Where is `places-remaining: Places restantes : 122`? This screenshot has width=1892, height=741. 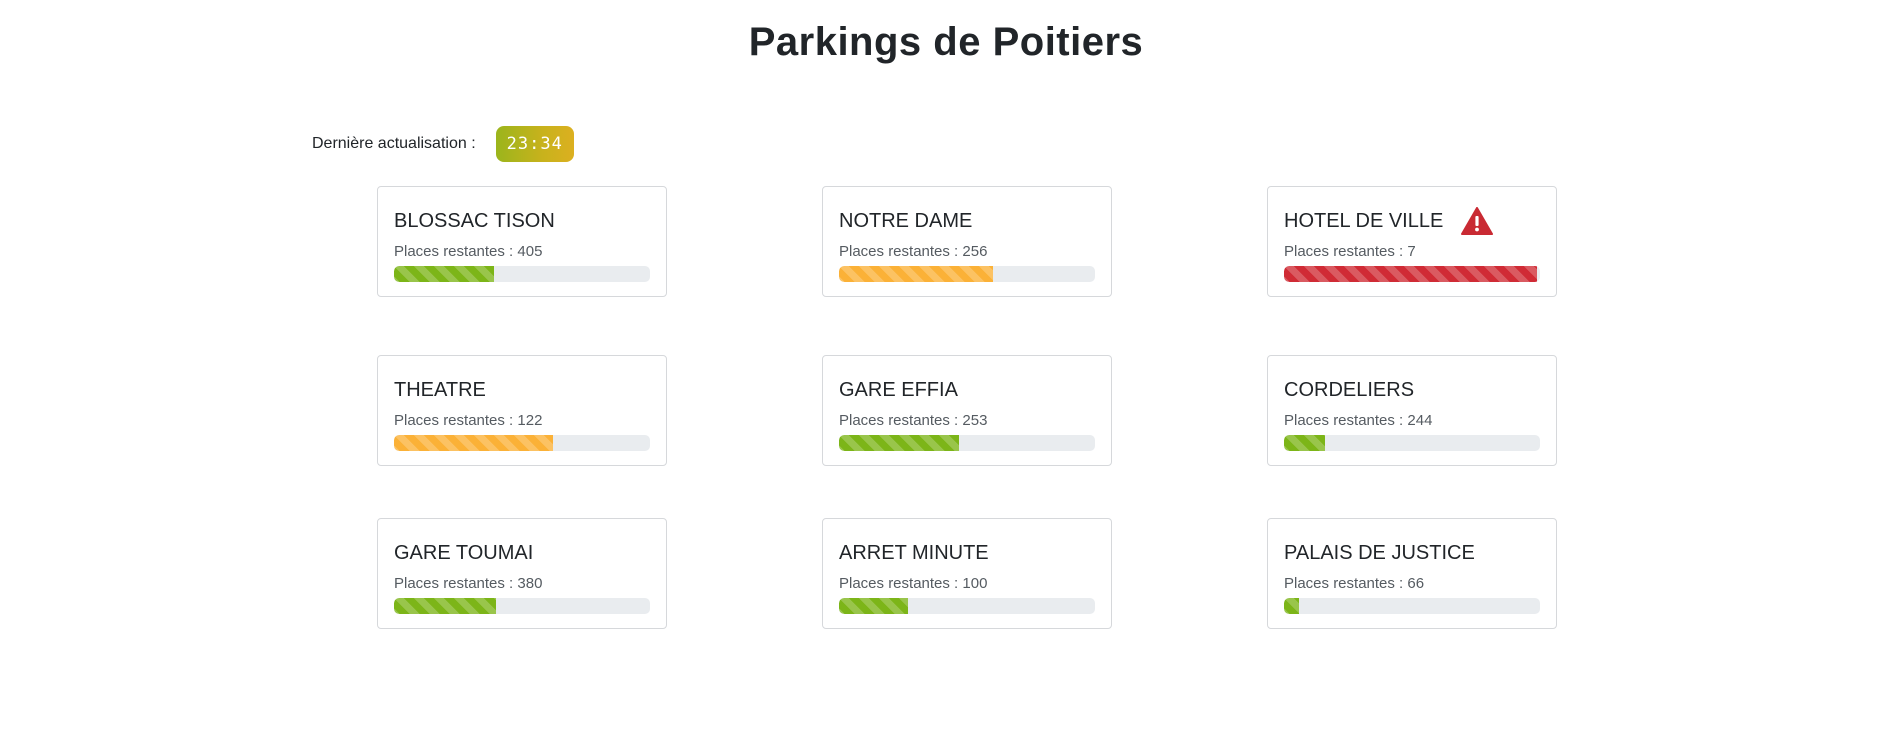
places-remaining: Places restantes : 122 is located at coordinates (468, 420).